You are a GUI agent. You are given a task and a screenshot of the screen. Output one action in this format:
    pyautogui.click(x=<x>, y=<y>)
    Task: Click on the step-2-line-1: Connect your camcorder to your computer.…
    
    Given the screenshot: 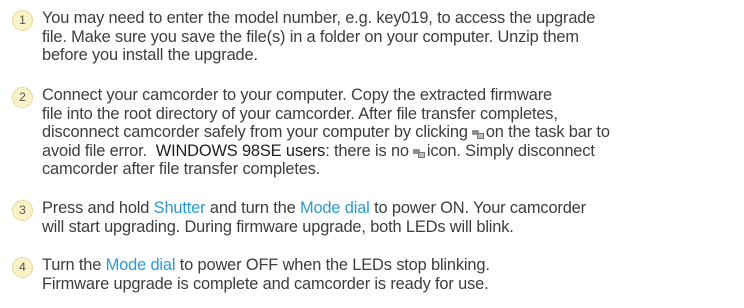 What is the action you would take?
    pyautogui.click(x=297, y=95)
    